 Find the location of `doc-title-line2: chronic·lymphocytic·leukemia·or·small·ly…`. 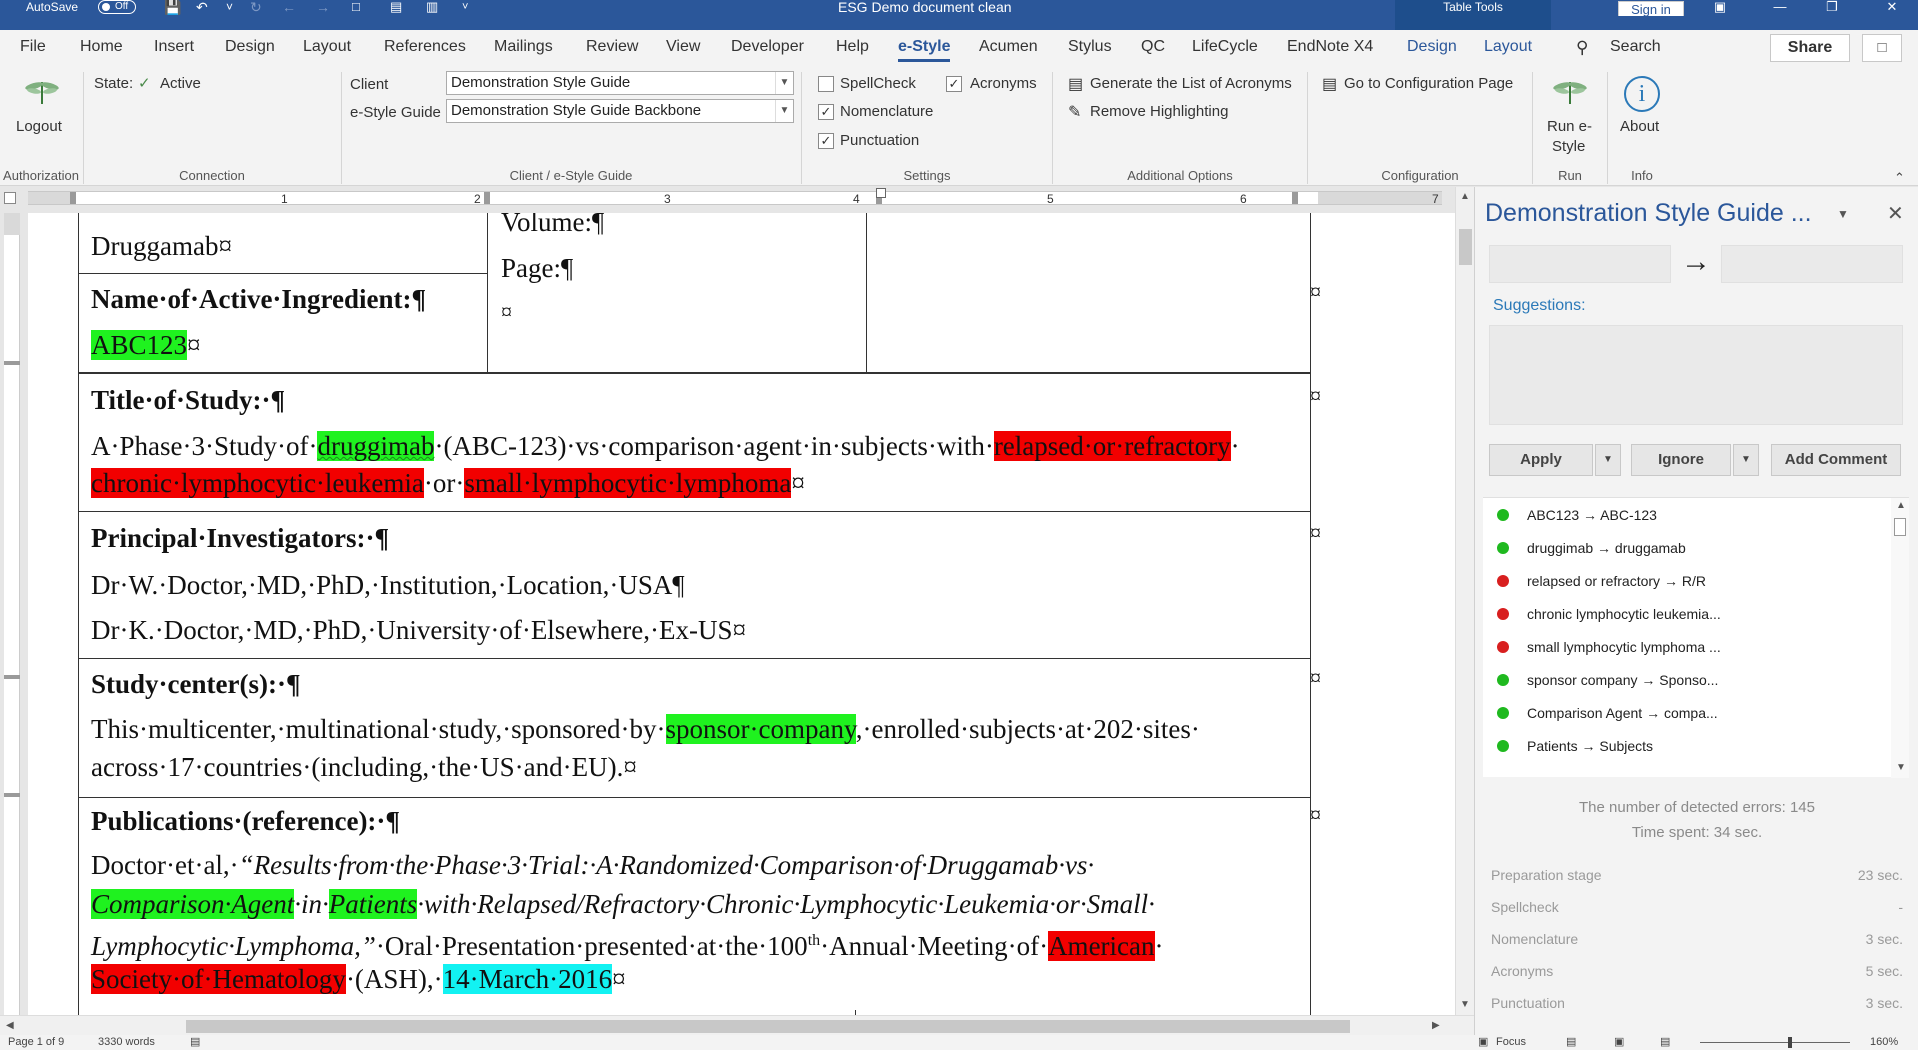

doc-title-line2: chronic·lymphocytic·leukemia·or·small·ly… is located at coordinates (448, 483).